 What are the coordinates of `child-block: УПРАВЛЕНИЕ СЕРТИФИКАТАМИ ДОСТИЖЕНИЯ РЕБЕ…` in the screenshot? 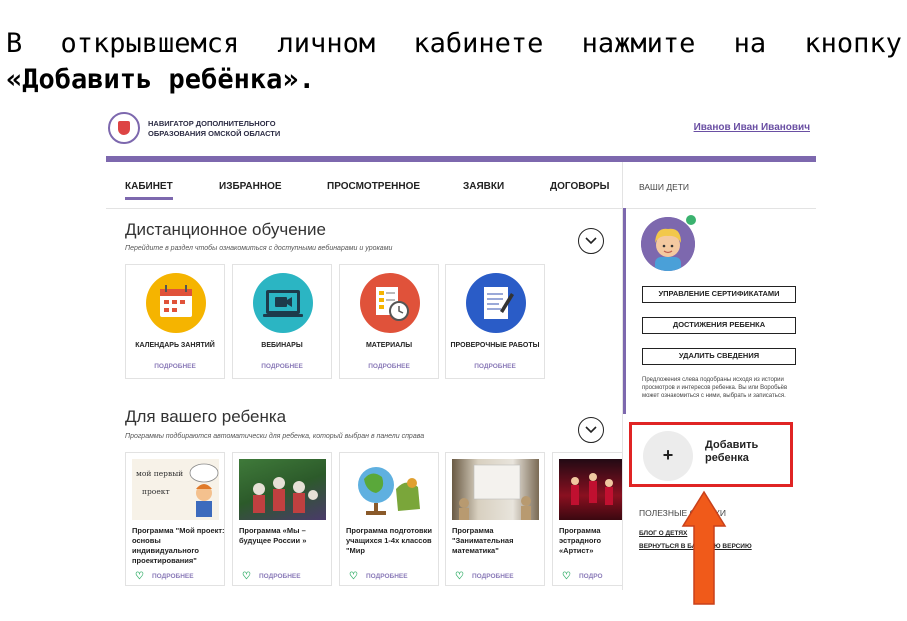 It's located at (720, 311).